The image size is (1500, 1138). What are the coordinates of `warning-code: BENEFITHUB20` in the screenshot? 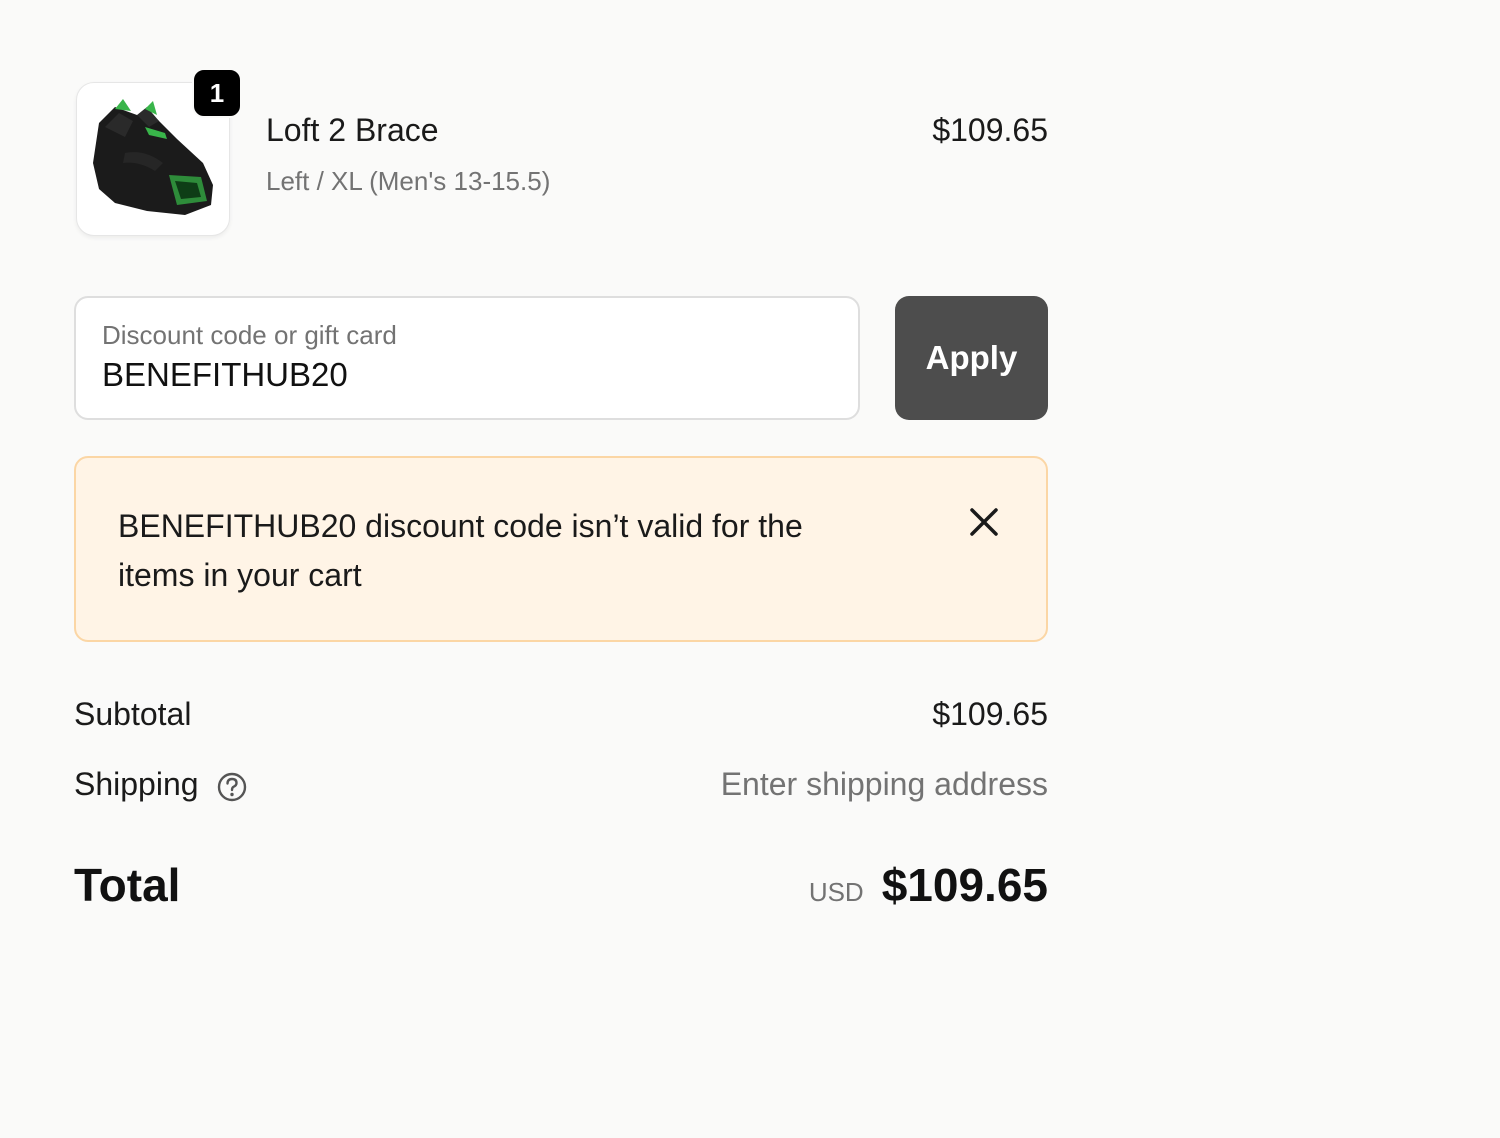 It's located at (237, 526).